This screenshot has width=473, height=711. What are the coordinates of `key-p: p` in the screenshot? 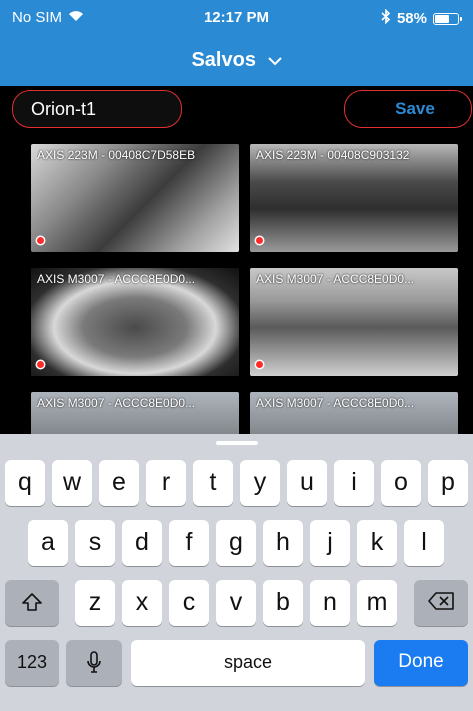 It's located at (448, 483).